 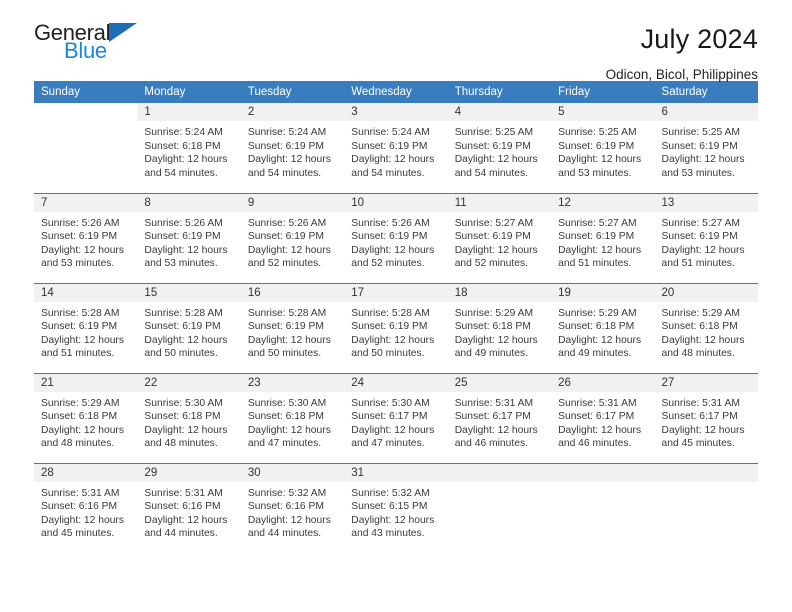 I want to click on day-number: 29, so click(x=189, y=472).